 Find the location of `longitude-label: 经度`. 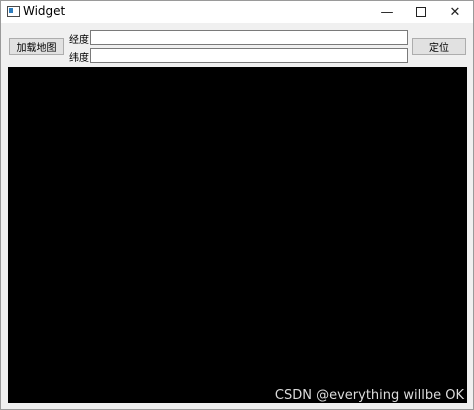

longitude-label: 经度 is located at coordinates (79, 40).